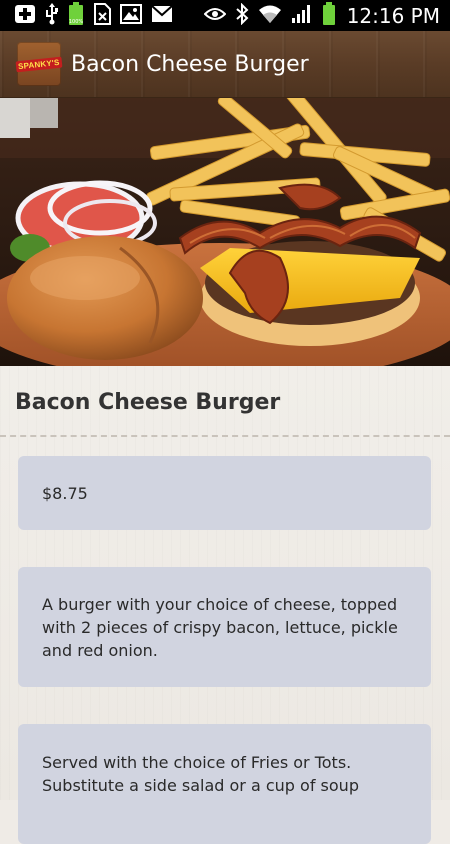  Describe the element at coordinates (65, 493) in the screenshot. I see `item-price: $8.75` at that location.